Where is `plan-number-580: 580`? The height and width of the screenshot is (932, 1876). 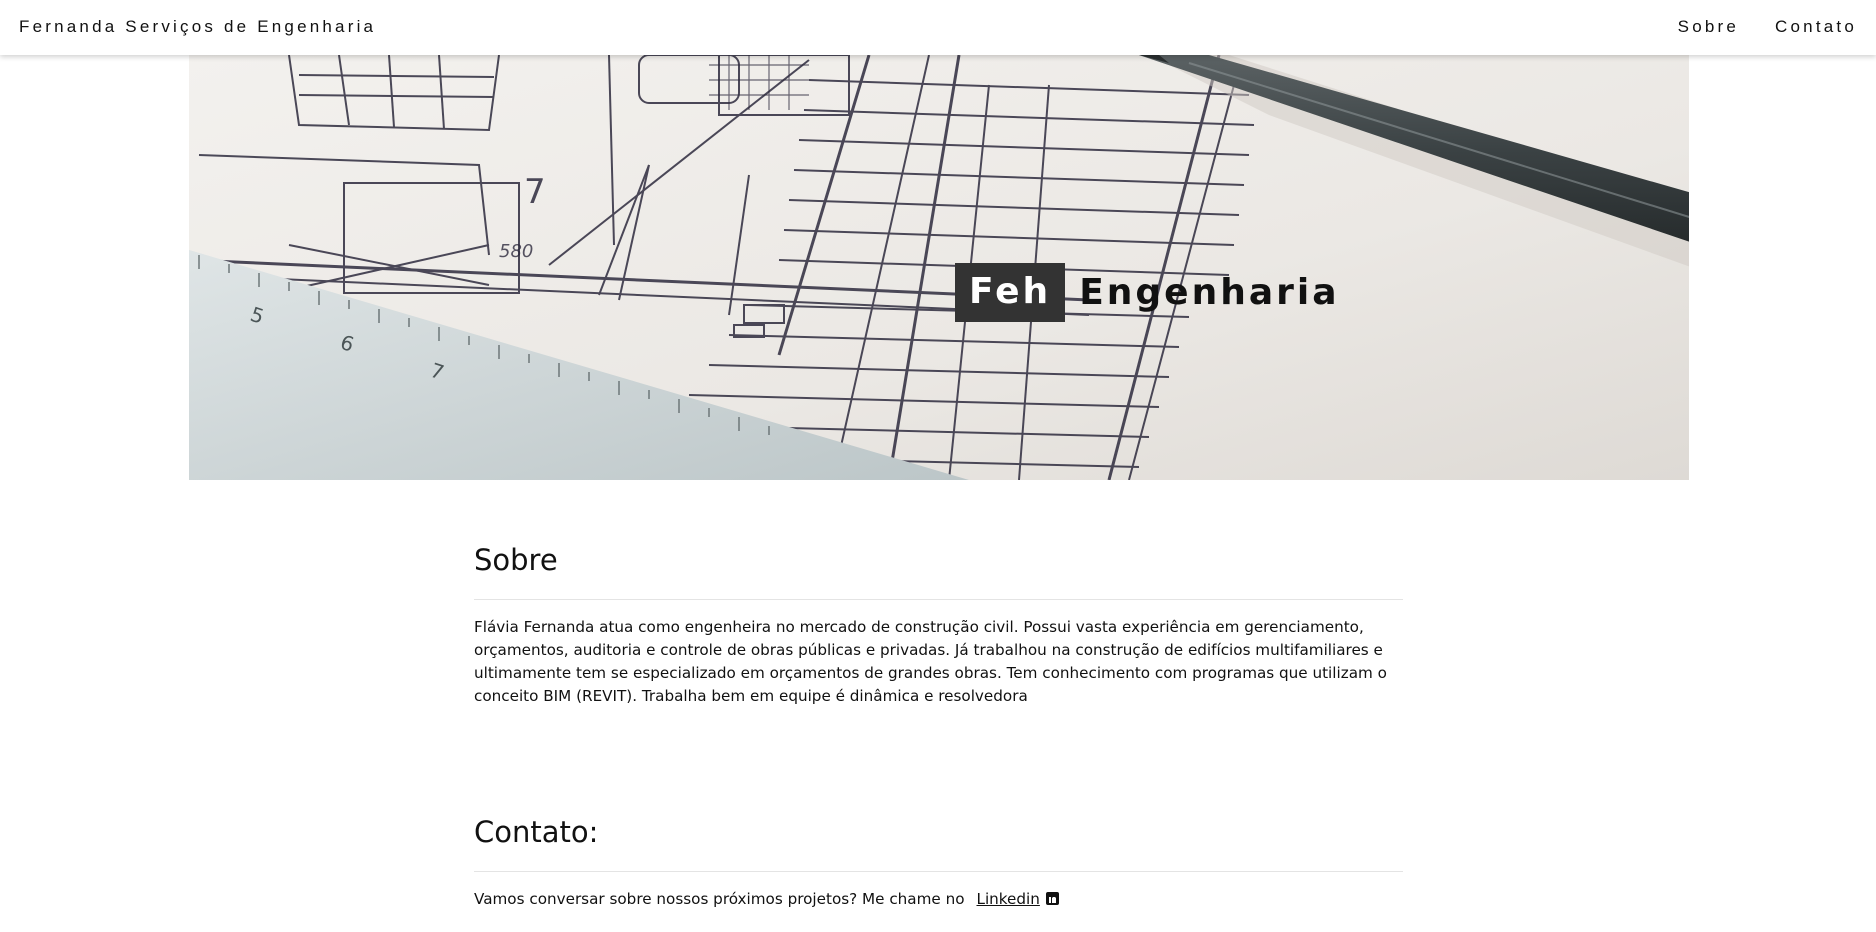 plan-number-580: 580 is located at coordinates (516, 251).